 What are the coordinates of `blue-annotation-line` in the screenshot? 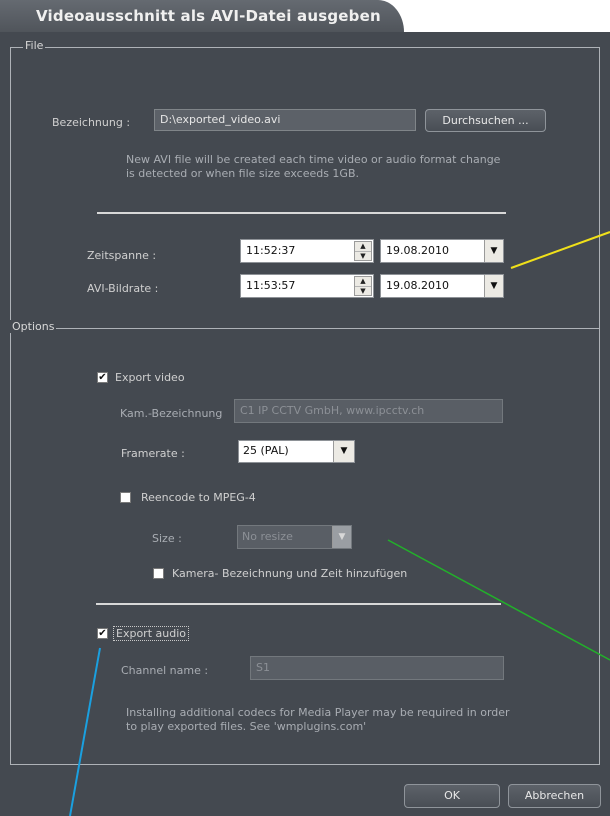 It's located at (85, 731).